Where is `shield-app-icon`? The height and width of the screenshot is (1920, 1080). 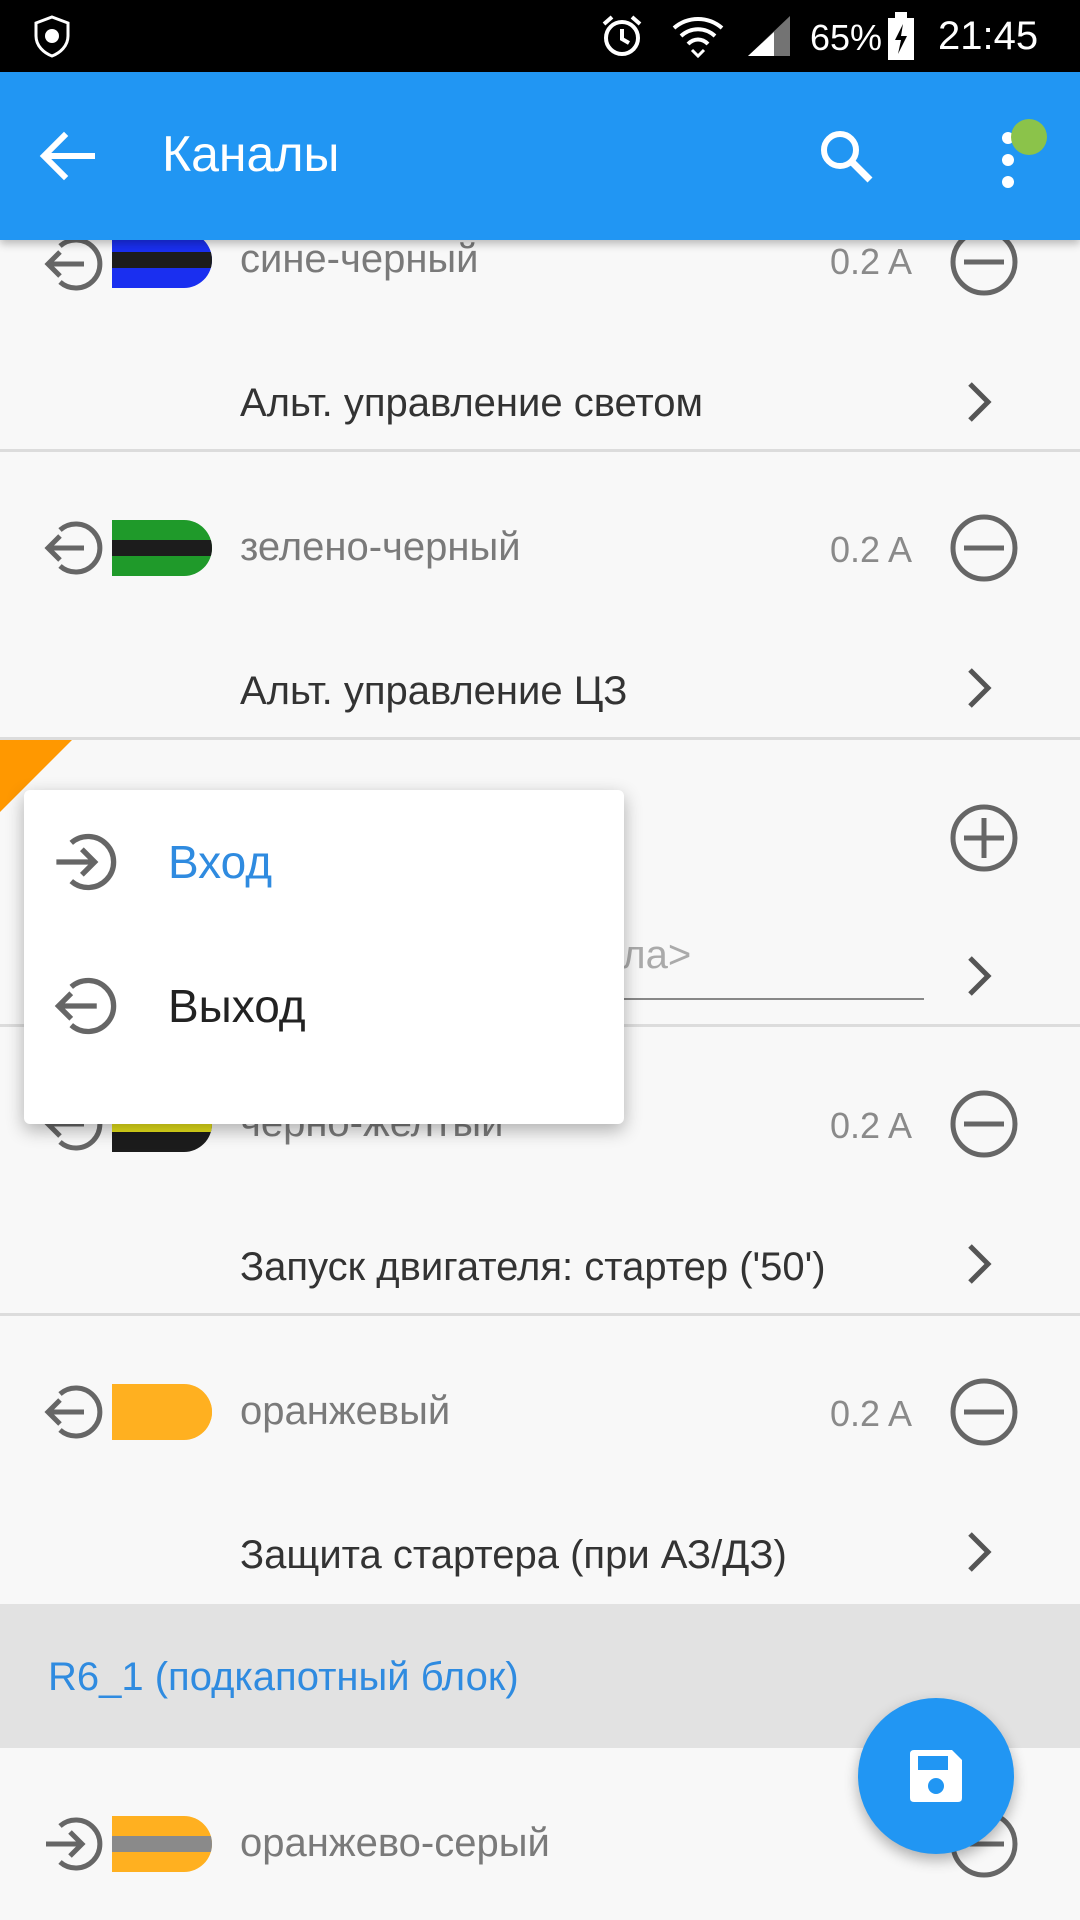 shield-app-icon is located at coordinates (52, 36).